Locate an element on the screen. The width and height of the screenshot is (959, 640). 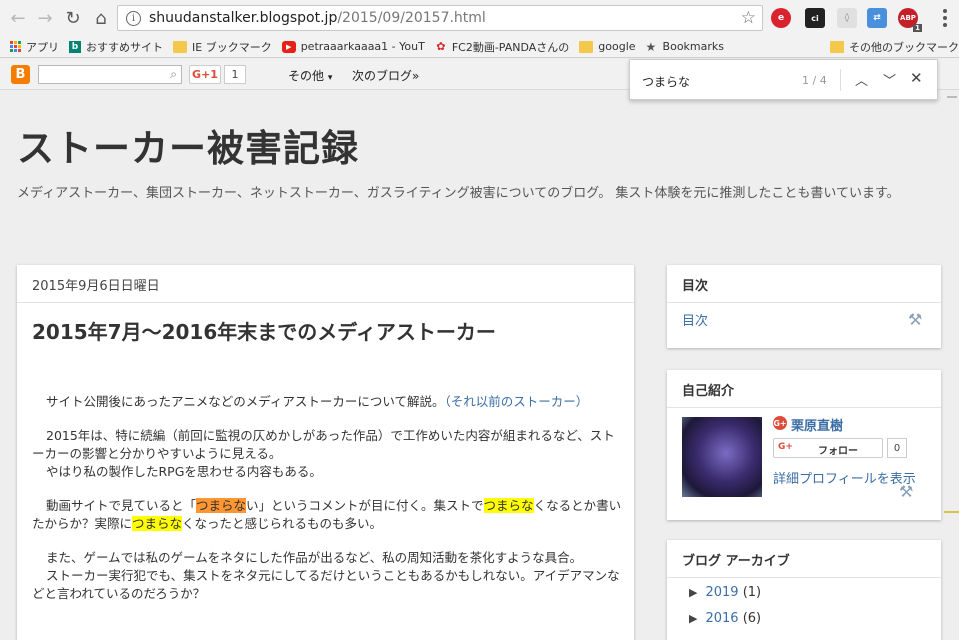
site-info-icon: i is located at coordinates (133, 18).